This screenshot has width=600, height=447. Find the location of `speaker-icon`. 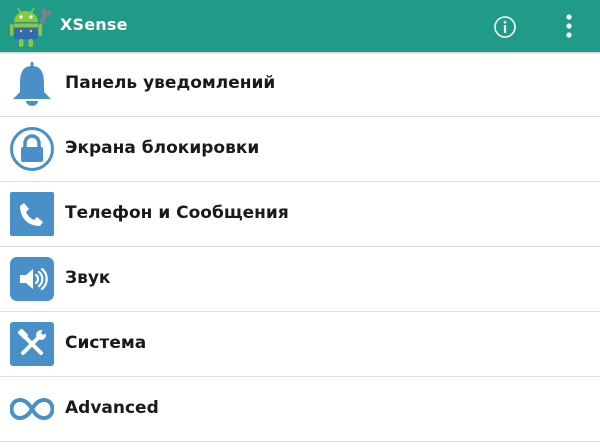

speaker-icon is located at coordinates (32, 279).